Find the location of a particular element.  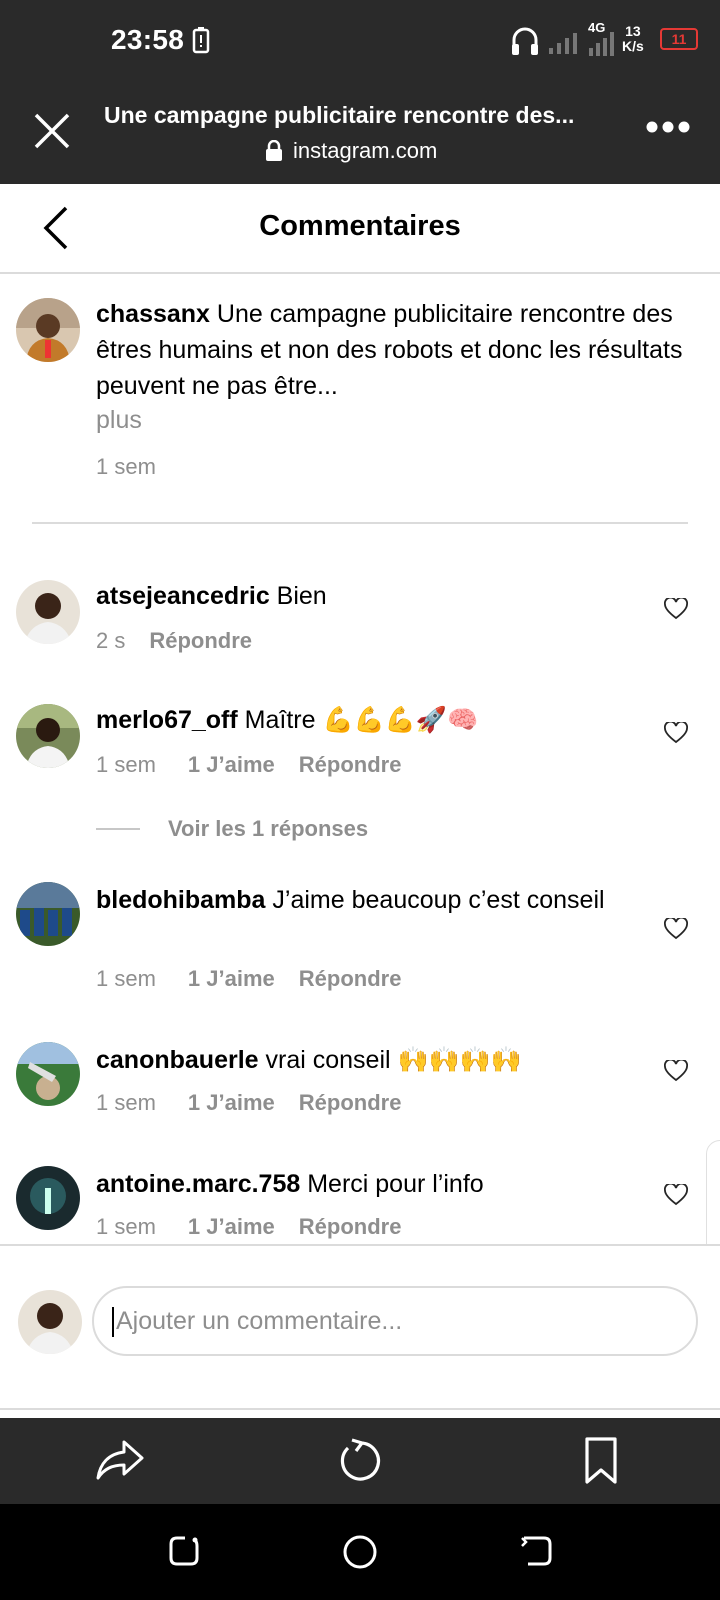

lock-icon is located at coordinates (274, 150).